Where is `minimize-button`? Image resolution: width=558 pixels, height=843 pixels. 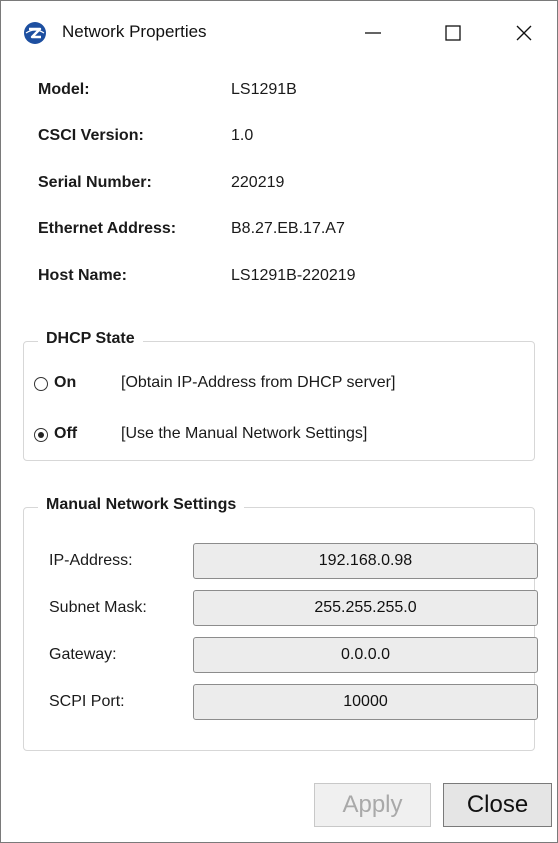 minimize-button is located at coordinates (373, 33).